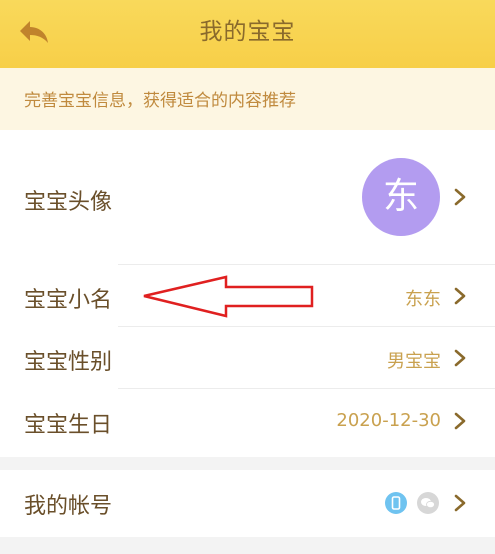  I want to click on row-baby-nickname-value: 东东, so click(423, 299).